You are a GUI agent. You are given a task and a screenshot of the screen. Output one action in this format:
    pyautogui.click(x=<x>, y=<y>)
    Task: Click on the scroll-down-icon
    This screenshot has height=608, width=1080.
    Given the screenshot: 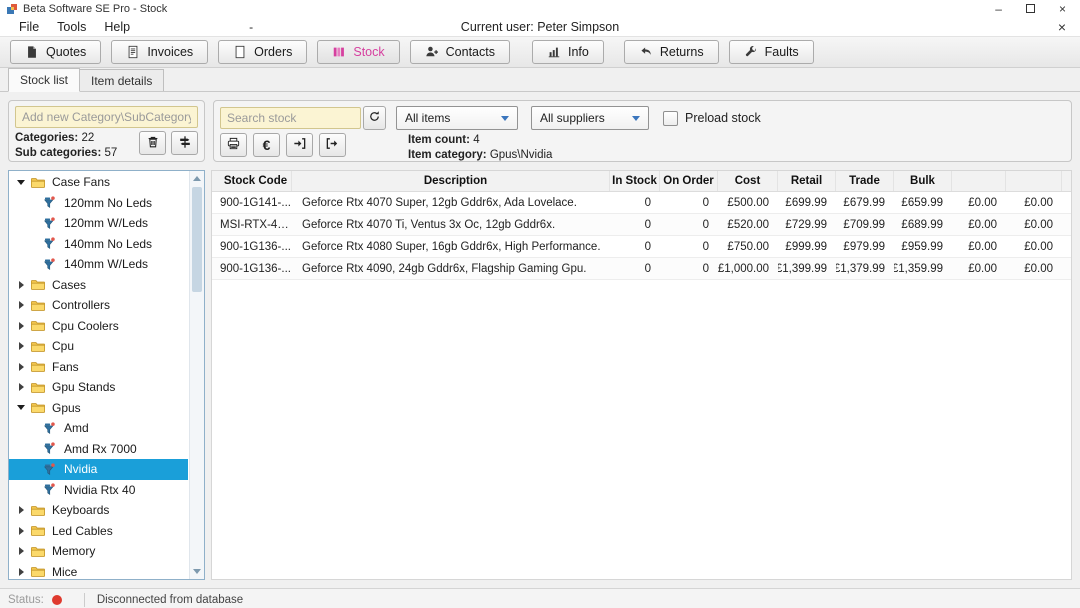 What is the action you would take?
    pyautogui.click(x=197, y=571)
    